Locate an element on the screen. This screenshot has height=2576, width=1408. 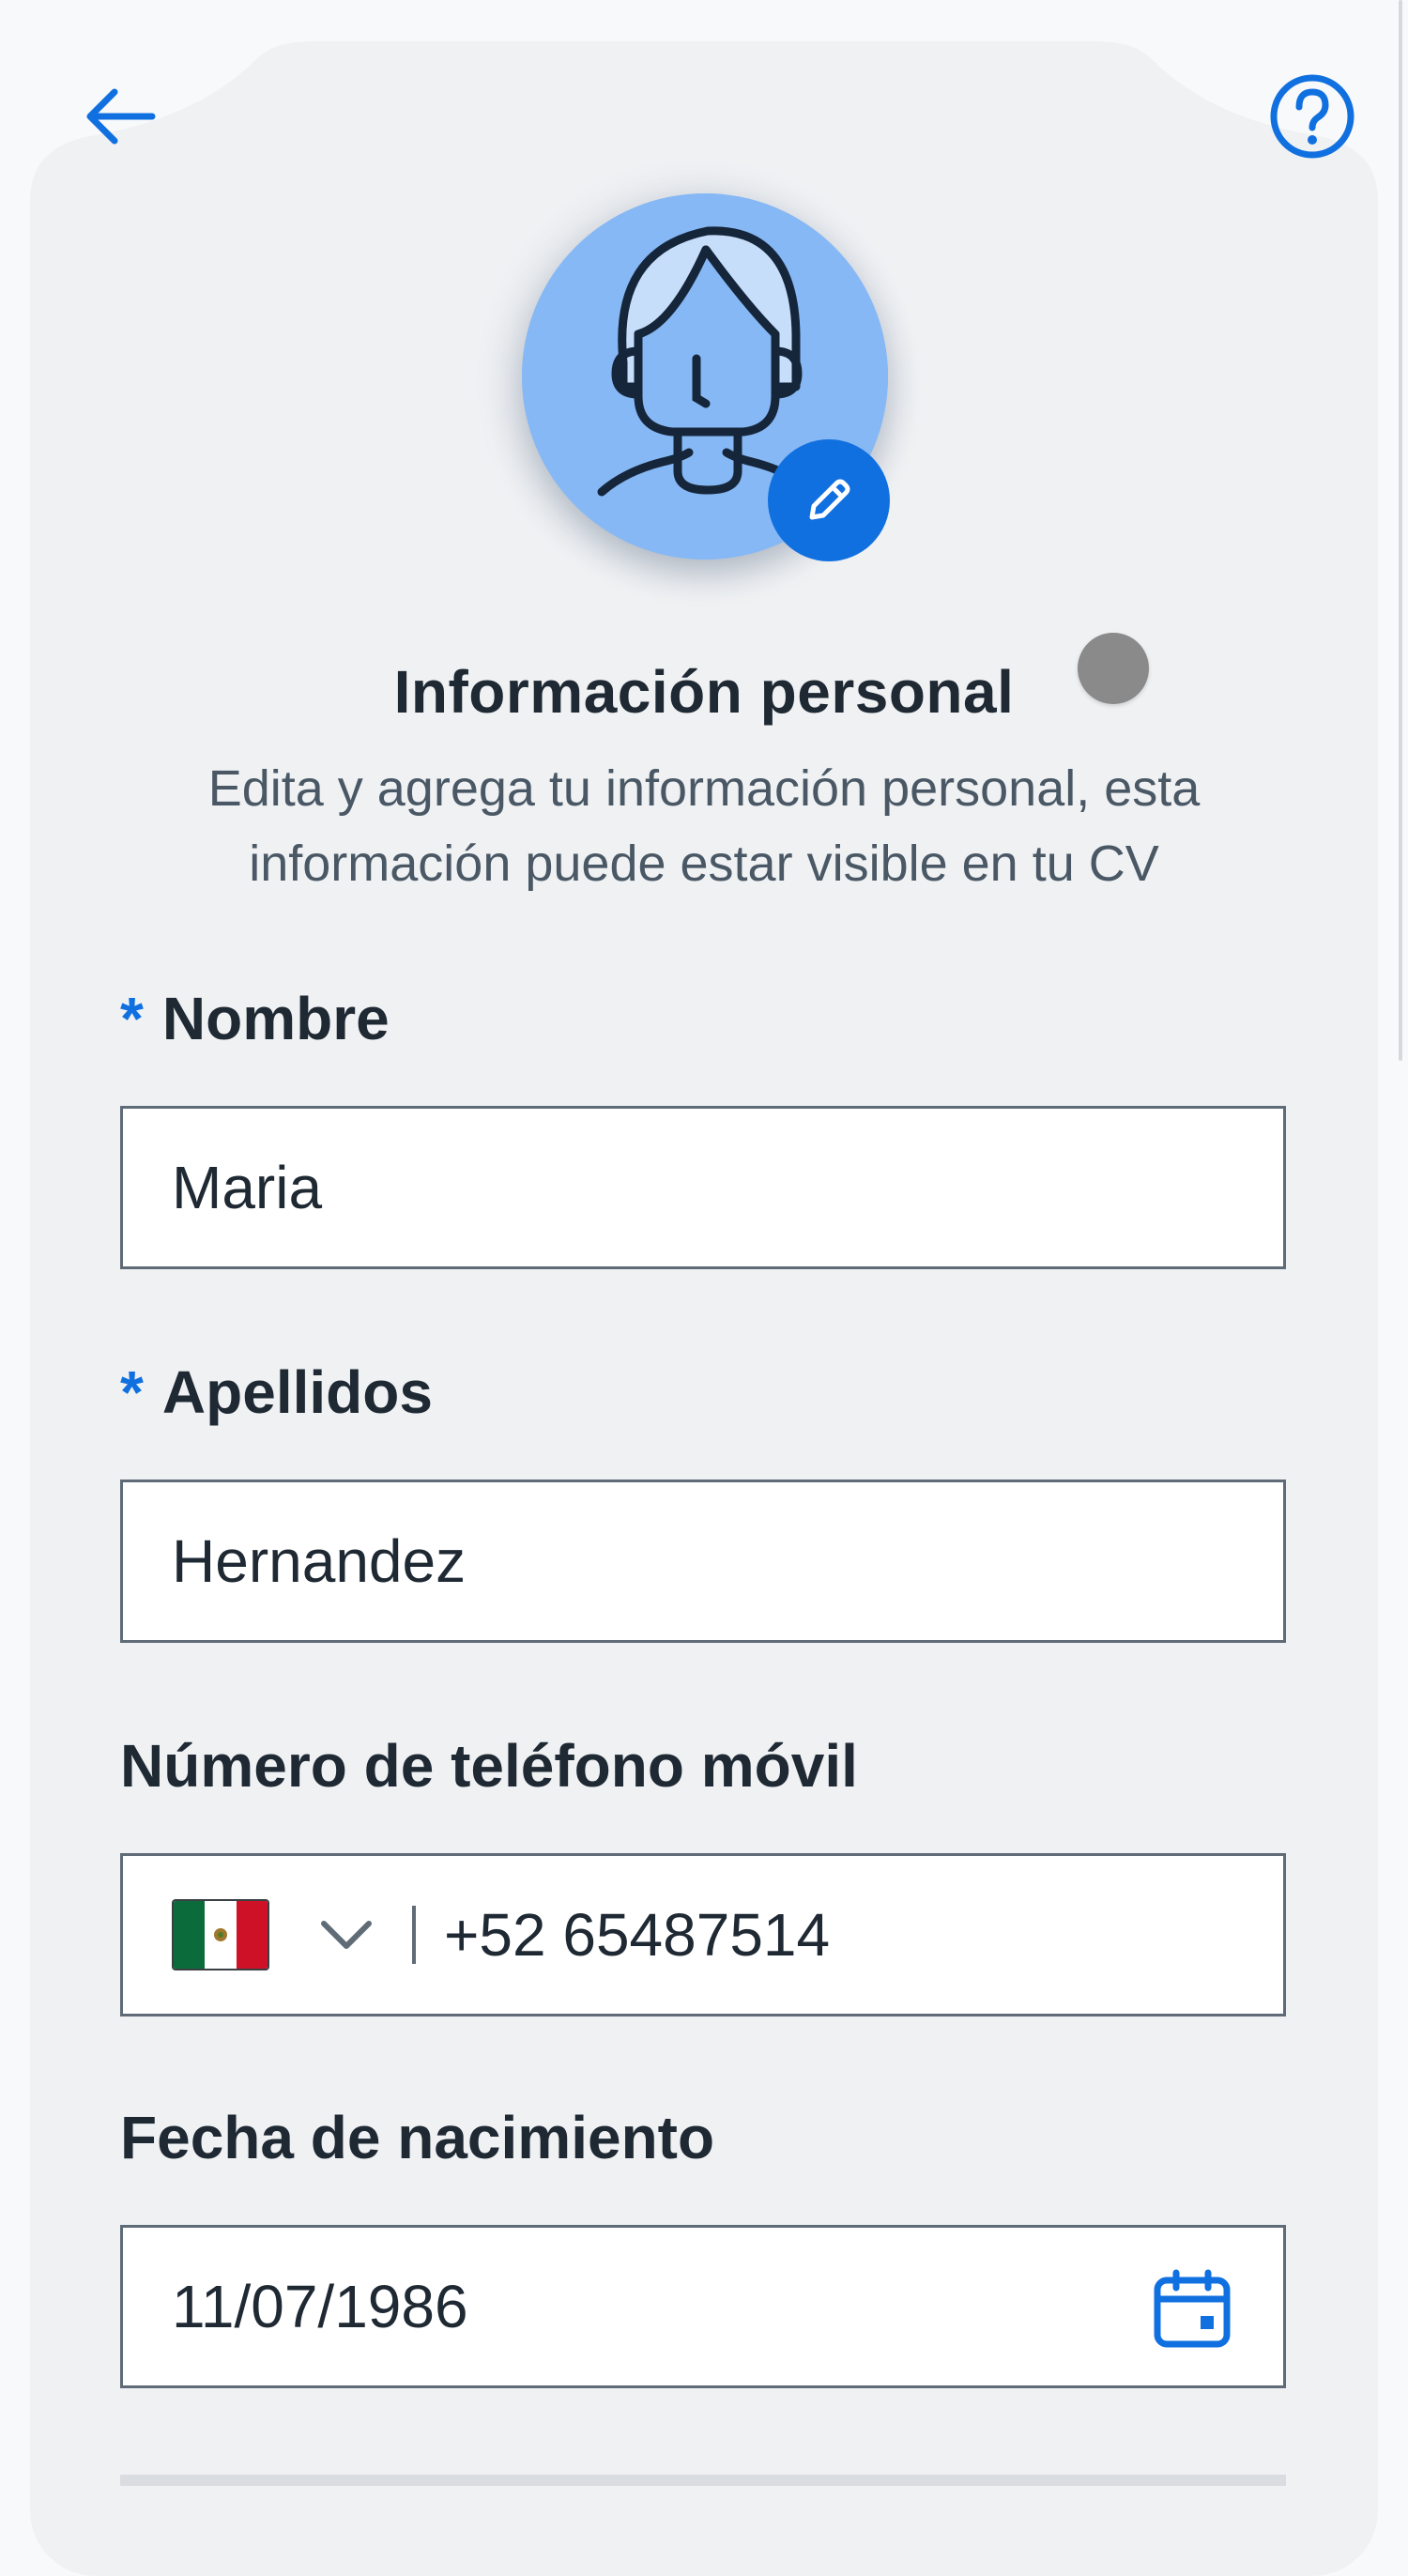
nombre-value: Maria is located at coordinates (247, 1188).